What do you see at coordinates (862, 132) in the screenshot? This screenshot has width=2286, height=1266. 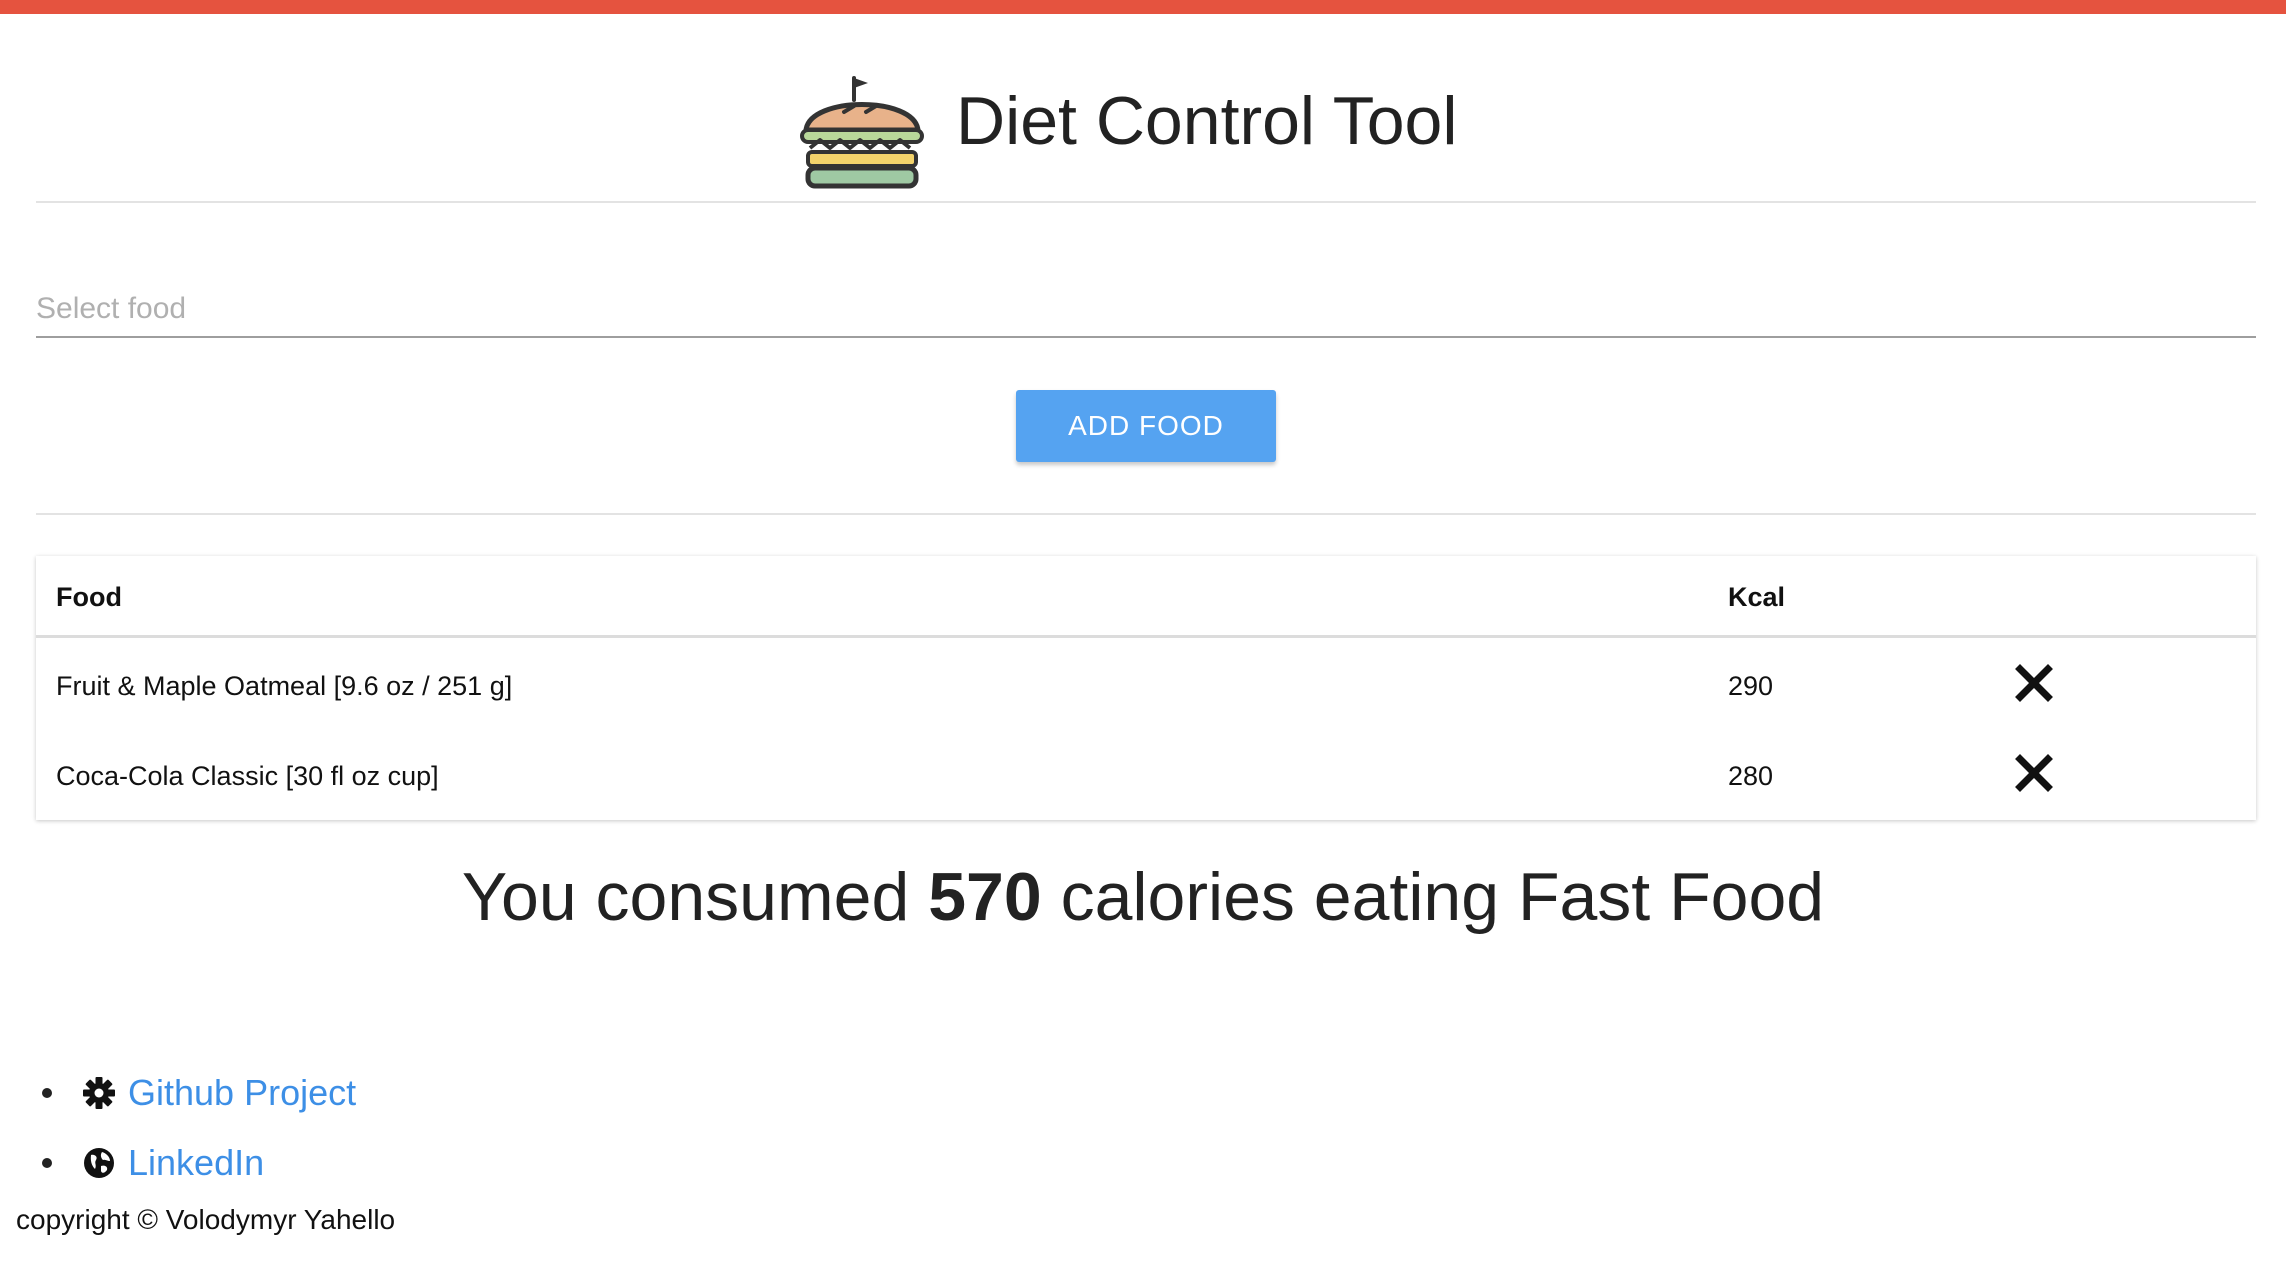 I see `burger-icon` at bounding box center [862, 132].